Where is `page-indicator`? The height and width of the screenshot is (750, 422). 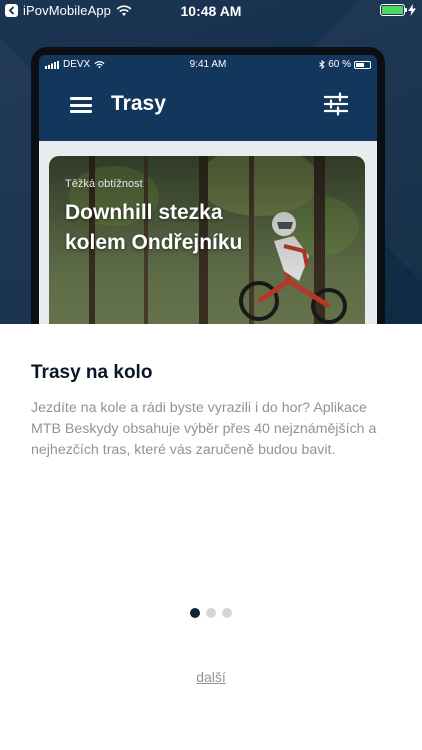 page-indicator is located at coordinates (211, 613).